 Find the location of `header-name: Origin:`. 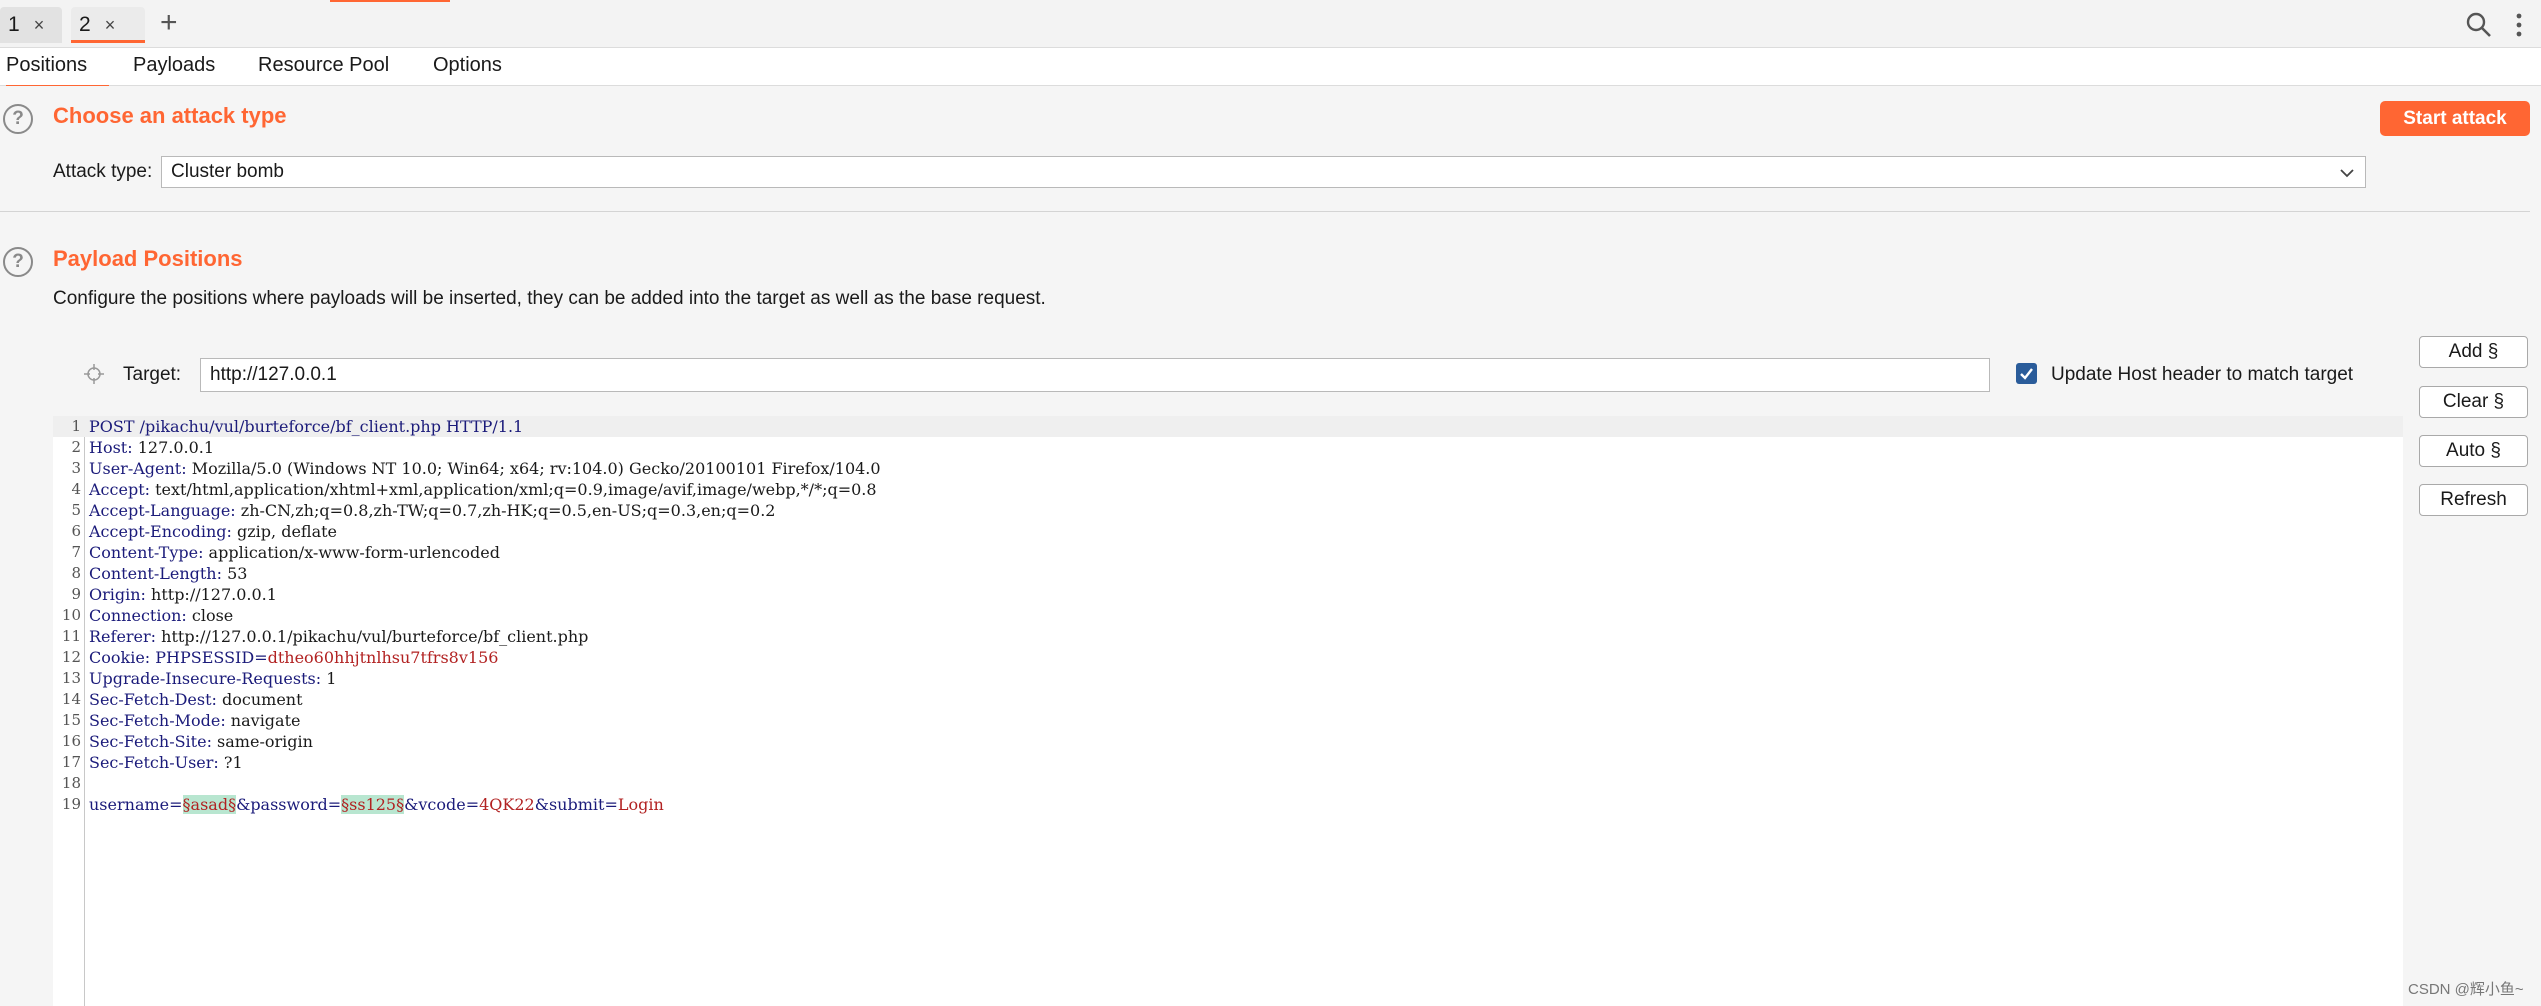

header-name: Origin: is located at coordinates (117, 594).